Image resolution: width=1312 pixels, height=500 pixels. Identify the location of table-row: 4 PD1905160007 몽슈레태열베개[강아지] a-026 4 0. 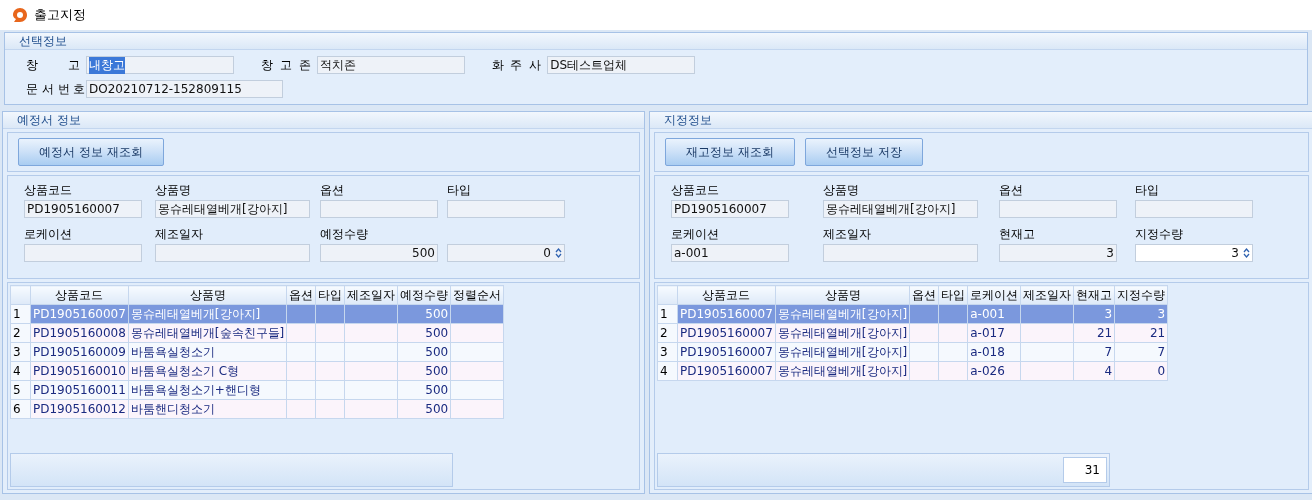
(912, 371).